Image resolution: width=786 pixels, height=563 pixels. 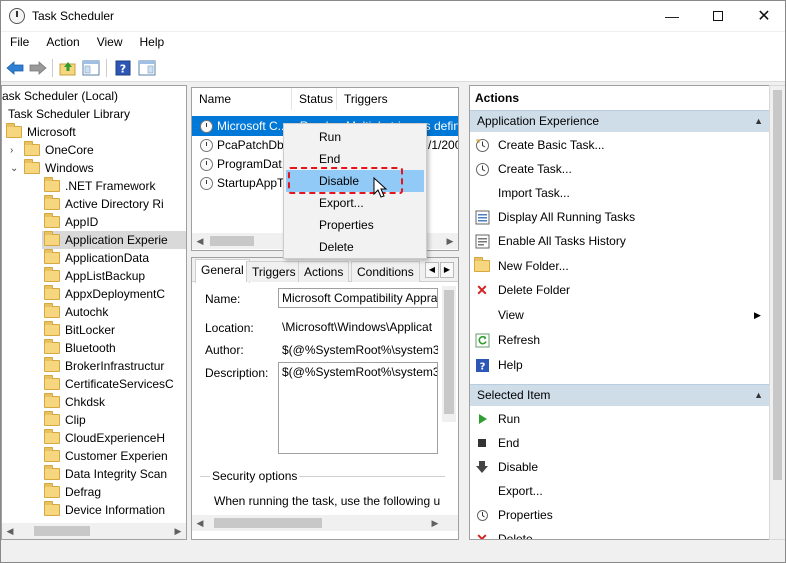 What do you see at coordinates (68, 68) in the screenshot?
I see `up-folder-button` at bounding box center [68, 68].